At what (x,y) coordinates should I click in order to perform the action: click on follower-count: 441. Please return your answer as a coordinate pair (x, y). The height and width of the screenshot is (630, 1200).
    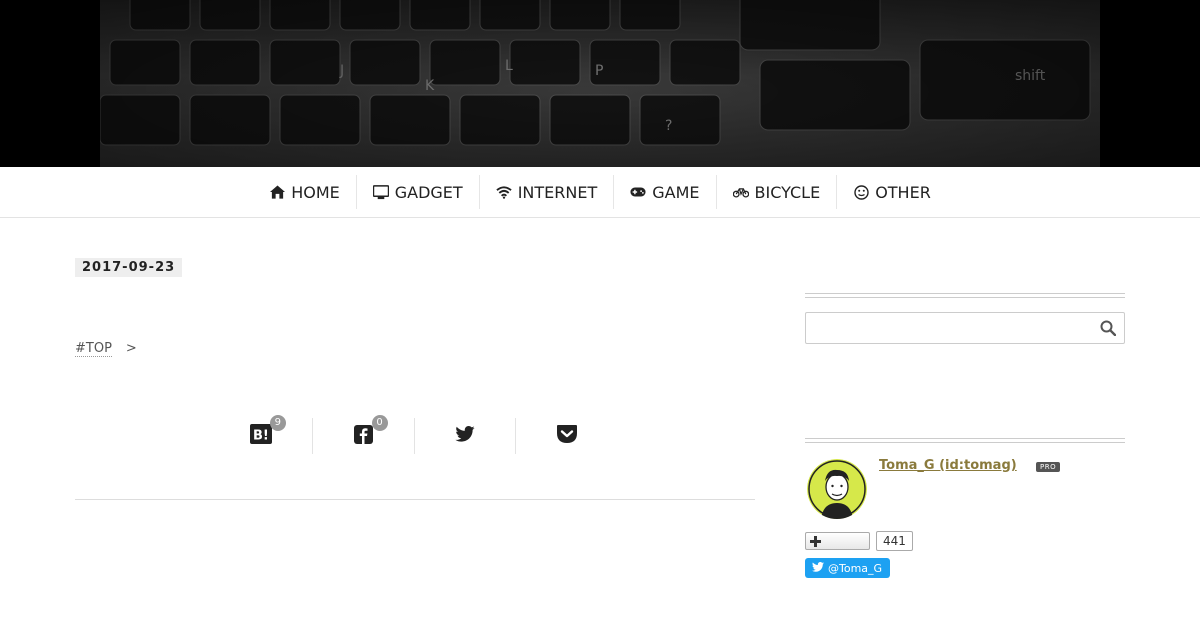
    Looking at the image, I should click on (894, 541).